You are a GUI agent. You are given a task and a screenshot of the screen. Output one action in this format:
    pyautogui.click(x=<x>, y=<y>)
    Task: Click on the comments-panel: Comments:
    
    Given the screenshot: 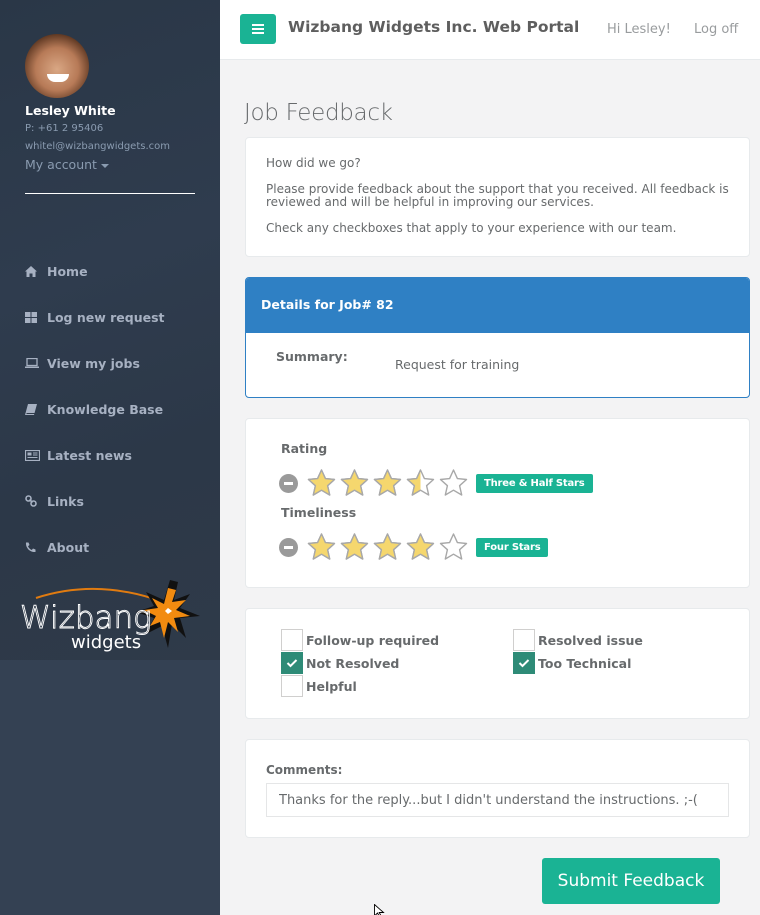 What is the action you would take?
    pyautogui.click(x=497, y=788)
    